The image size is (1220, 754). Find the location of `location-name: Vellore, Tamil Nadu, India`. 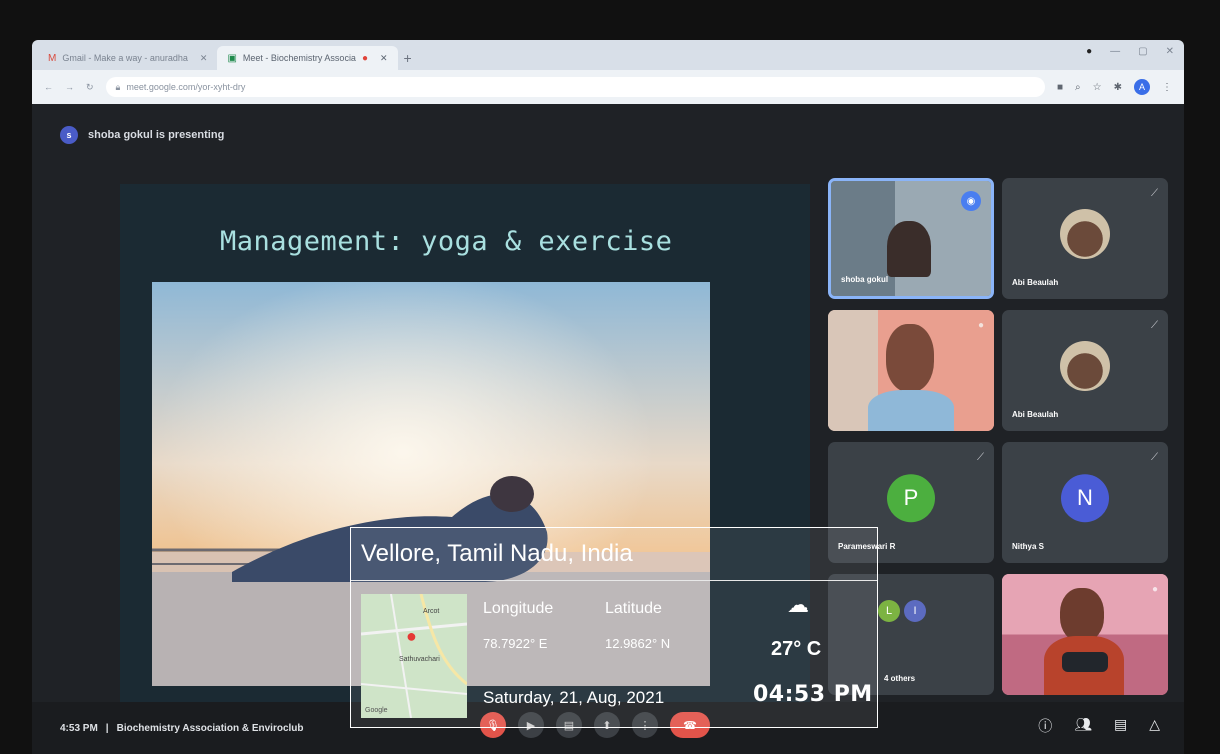

location-name: Vellore, Tamil Nadu, India is located at coordinates (497, 553).